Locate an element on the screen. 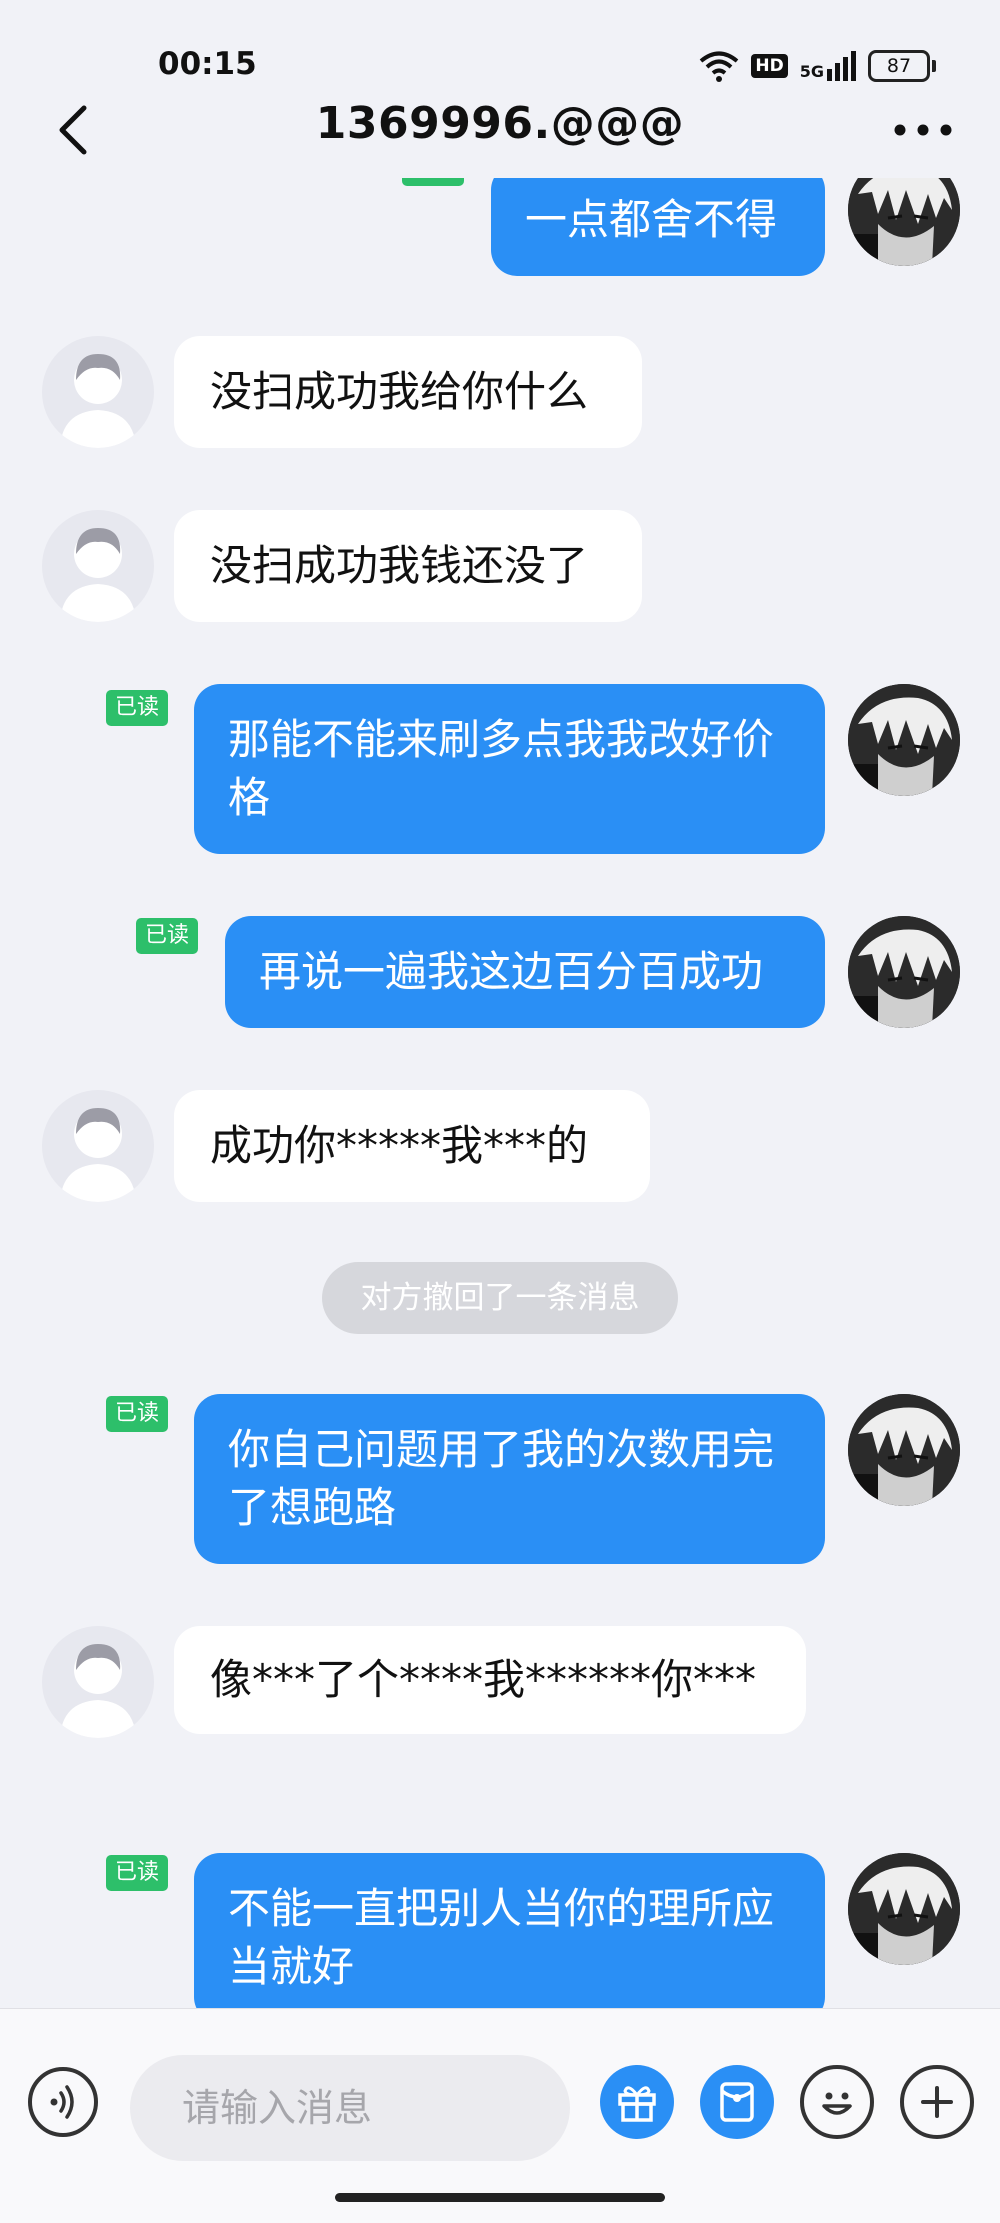  message-row: 没扫成功我给你什么 is located at coordinates (500, 395).